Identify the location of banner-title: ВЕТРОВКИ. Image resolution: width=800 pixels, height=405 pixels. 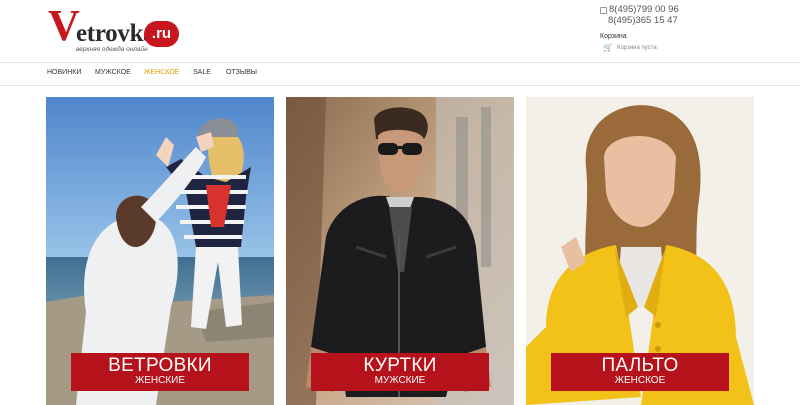
(160, 365).